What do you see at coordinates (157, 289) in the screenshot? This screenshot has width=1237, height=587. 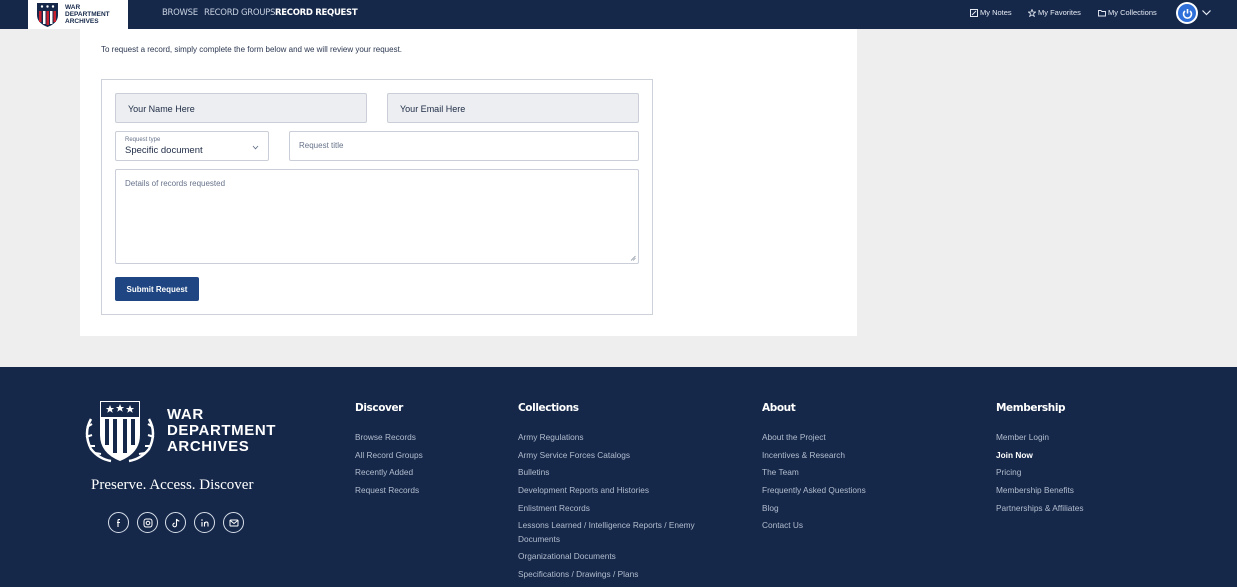 I see `submit-request-button: Submit Request` at bounding box center [157, 289].